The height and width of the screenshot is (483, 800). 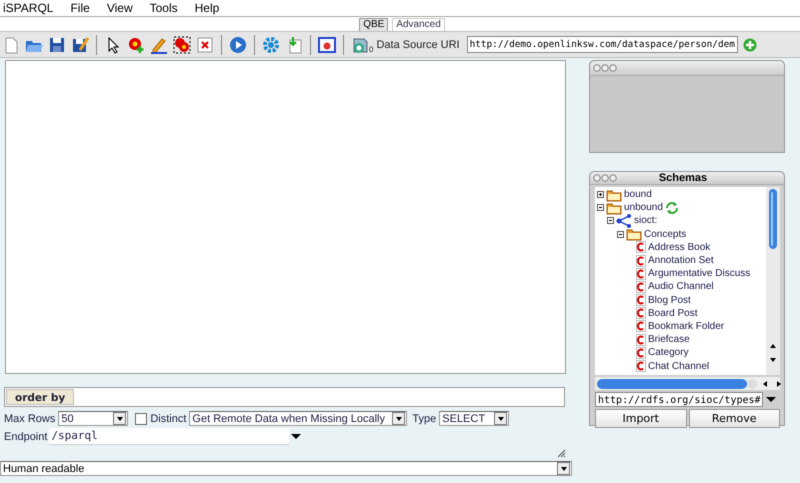 I want to click on type-label: Type, so click(x=424, y=418).